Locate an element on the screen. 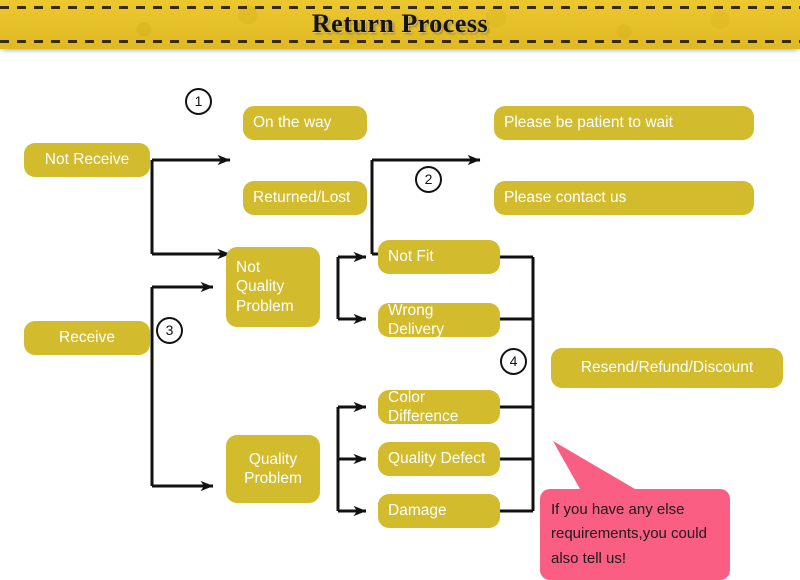 This screenshot has height=580, width=800. node-on-the-way: On the way is located at coordinates (305, 123).